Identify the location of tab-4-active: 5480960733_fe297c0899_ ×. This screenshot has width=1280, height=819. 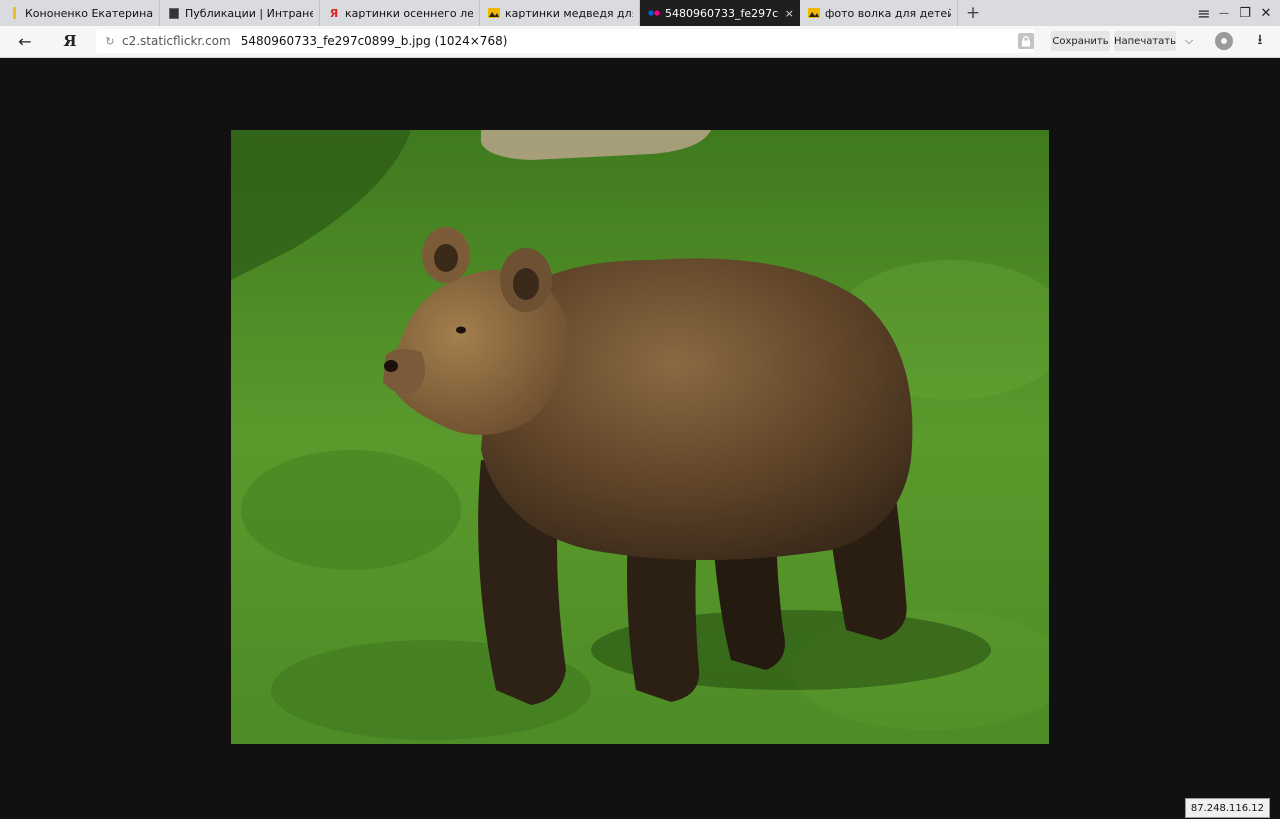
(720, 13).